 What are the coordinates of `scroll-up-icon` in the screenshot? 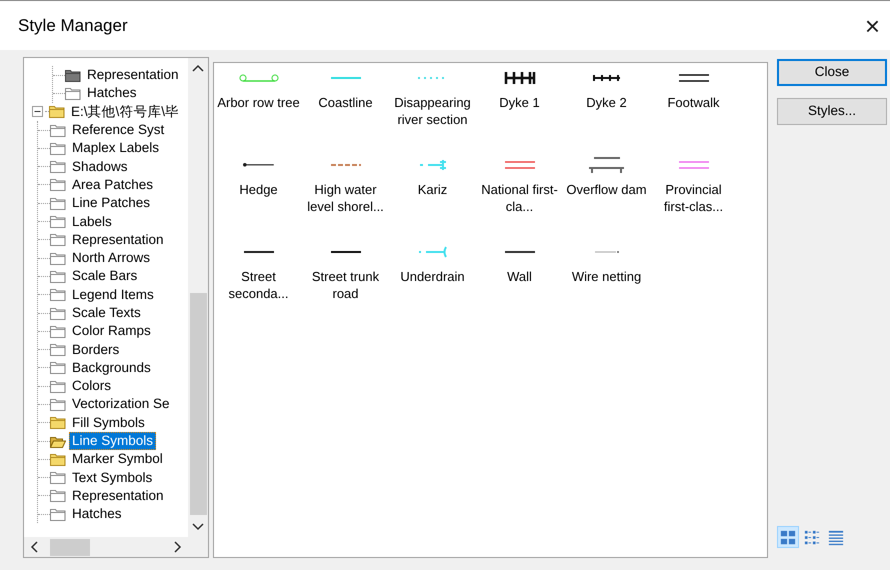 It's located at (198, 68).